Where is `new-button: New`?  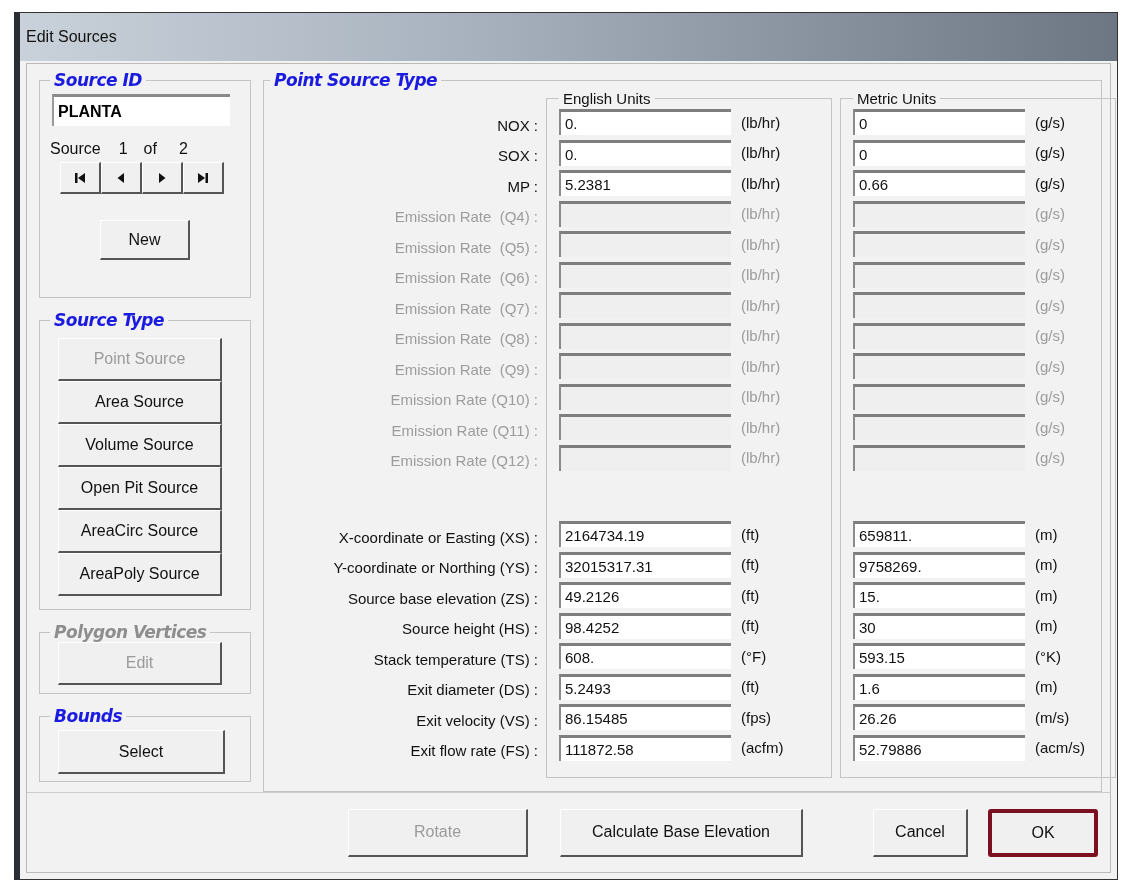 new-button: New is located at coordinates (145, 240).